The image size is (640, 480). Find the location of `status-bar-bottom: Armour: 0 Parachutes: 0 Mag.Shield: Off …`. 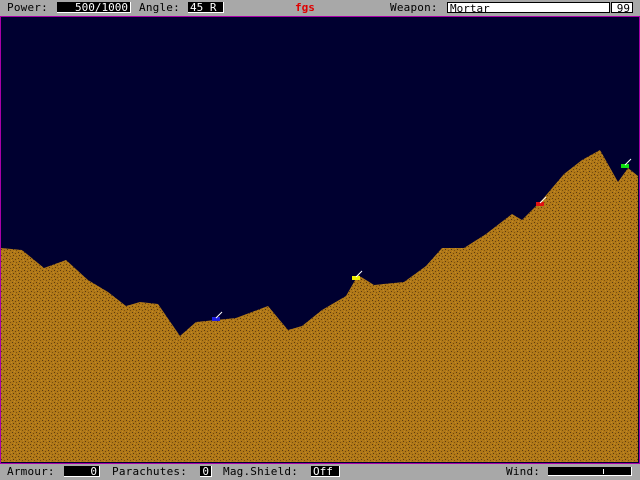

status-bar-bottom: Armour: 0 Parachutes: 0 Mag.Shield: Off … is located at coordinates (320, 472).